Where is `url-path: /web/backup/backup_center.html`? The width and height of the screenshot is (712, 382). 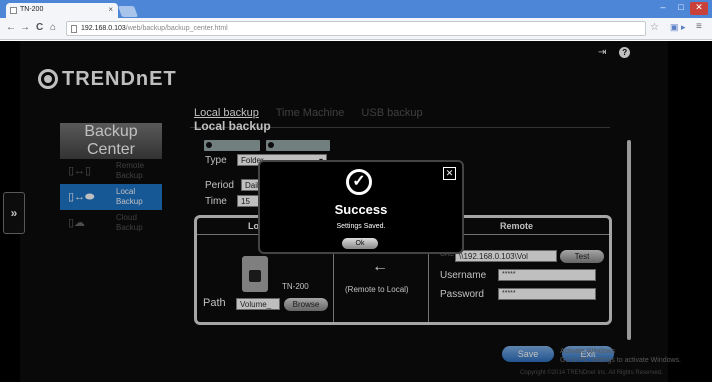
url-path: /web/backup/backup_center.html is located at coordinates (176, 28).